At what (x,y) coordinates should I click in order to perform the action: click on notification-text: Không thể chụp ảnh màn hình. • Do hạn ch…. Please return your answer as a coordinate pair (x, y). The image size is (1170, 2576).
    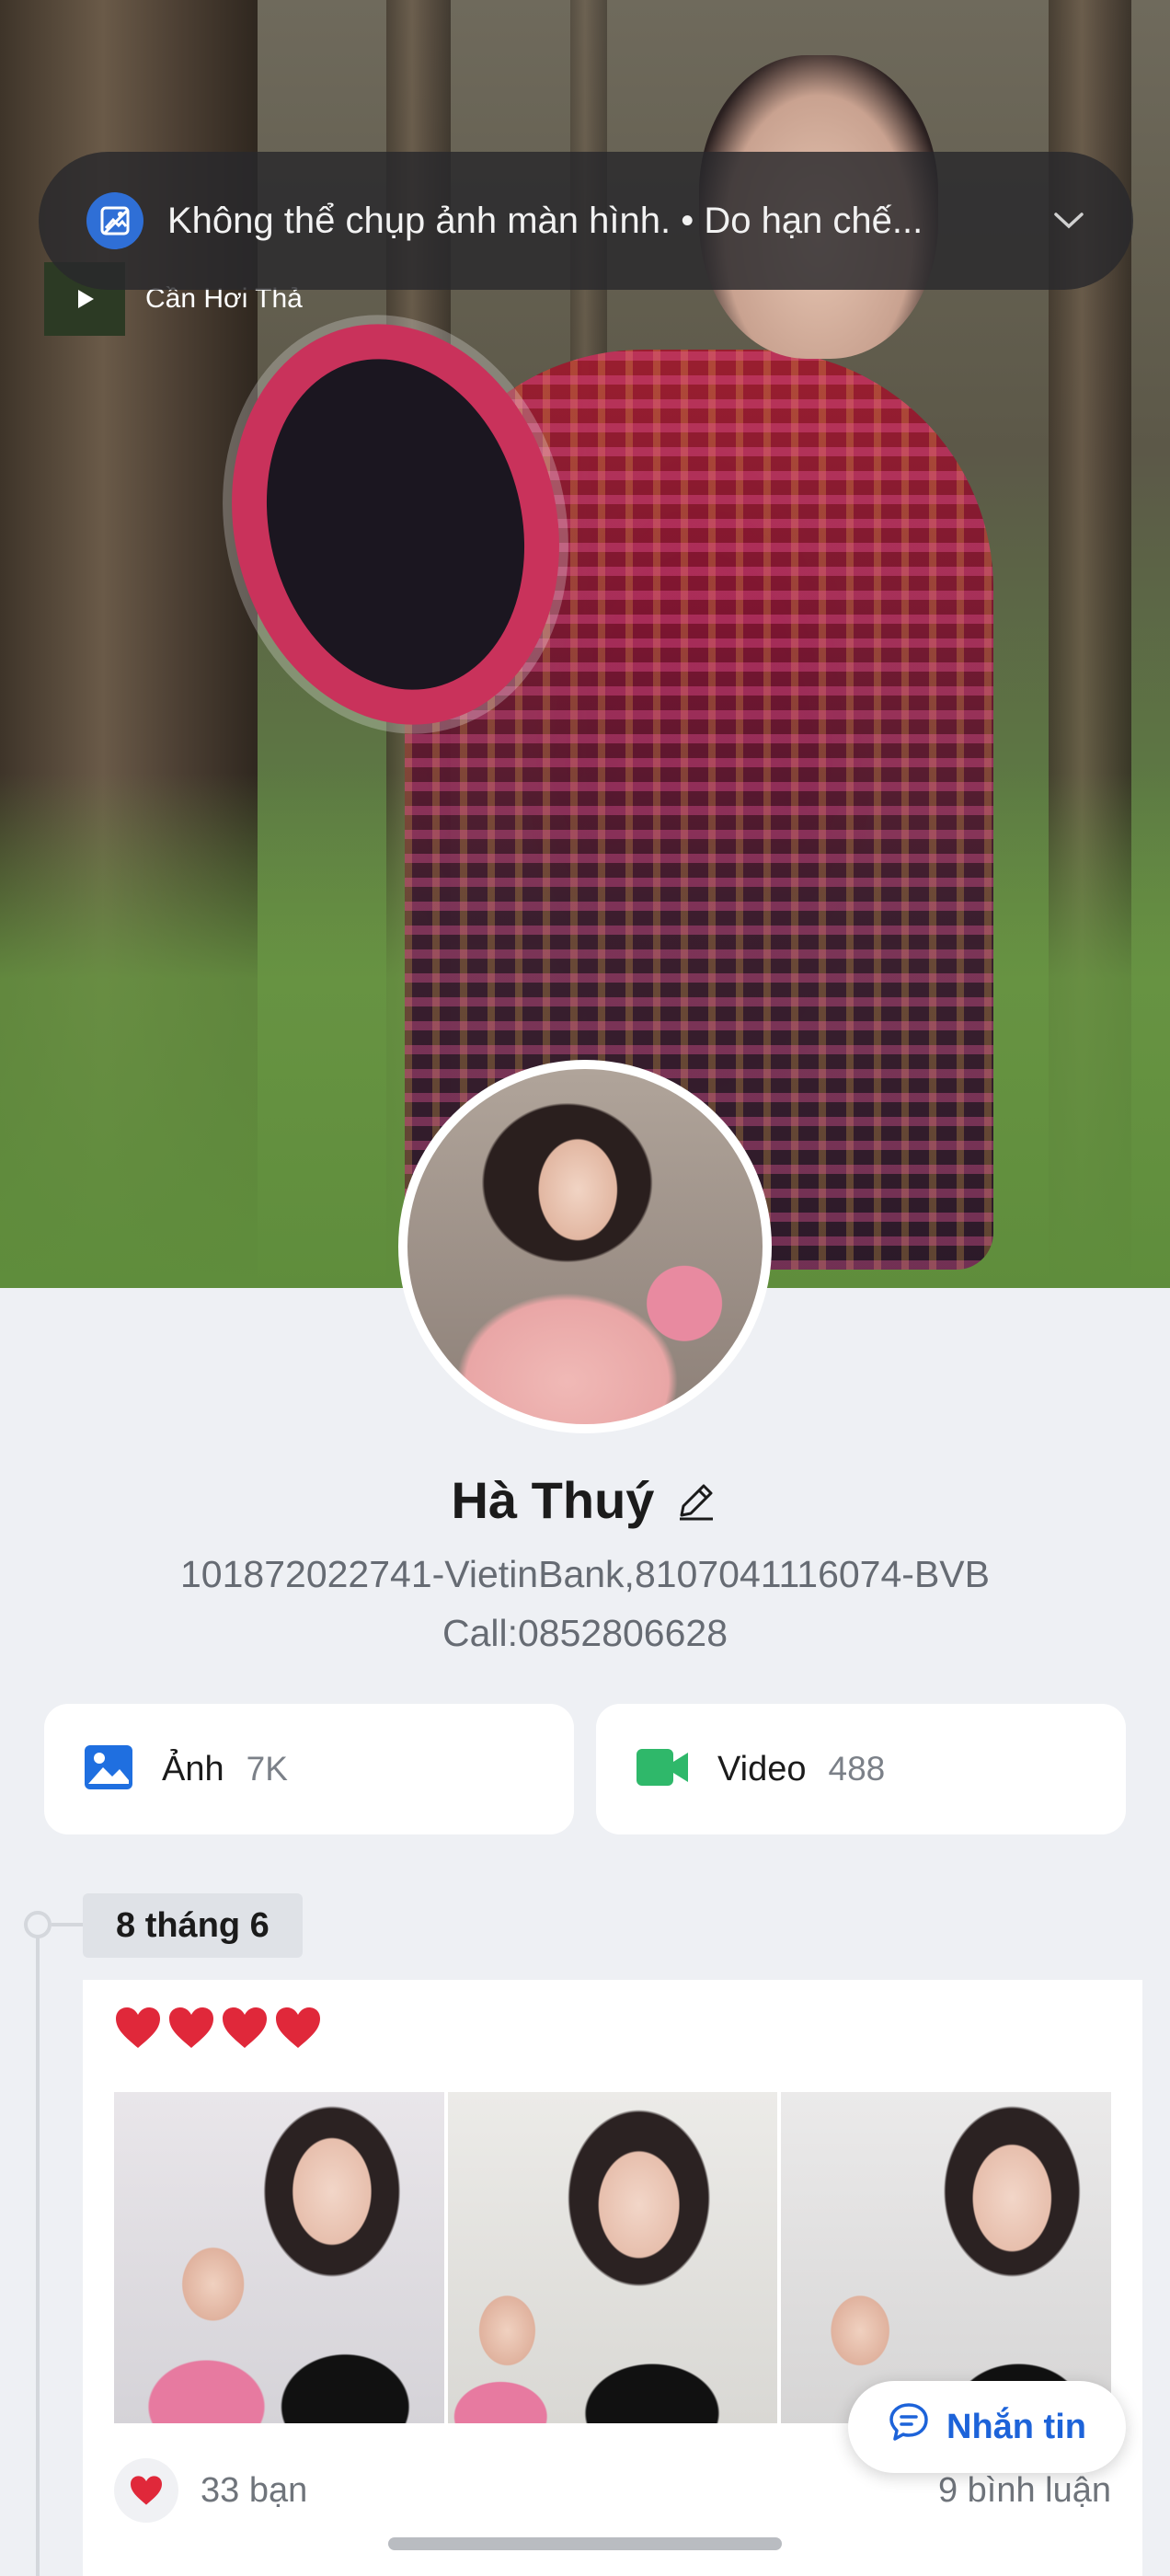
    Looking at the image, I should click on (545, 220).